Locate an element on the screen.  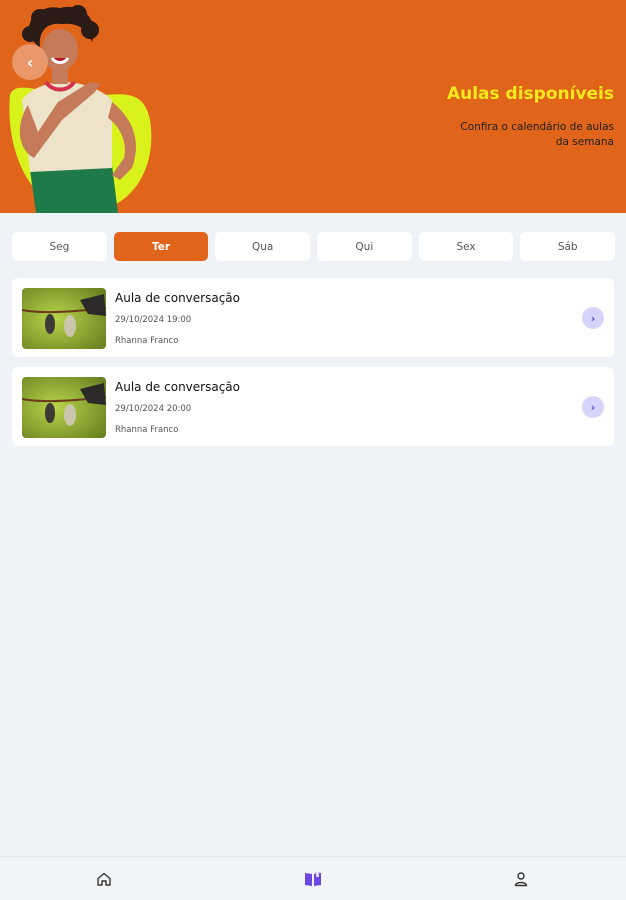
class-datetime: 29/10/2024 19:00 is located at coordinates (153, 320).